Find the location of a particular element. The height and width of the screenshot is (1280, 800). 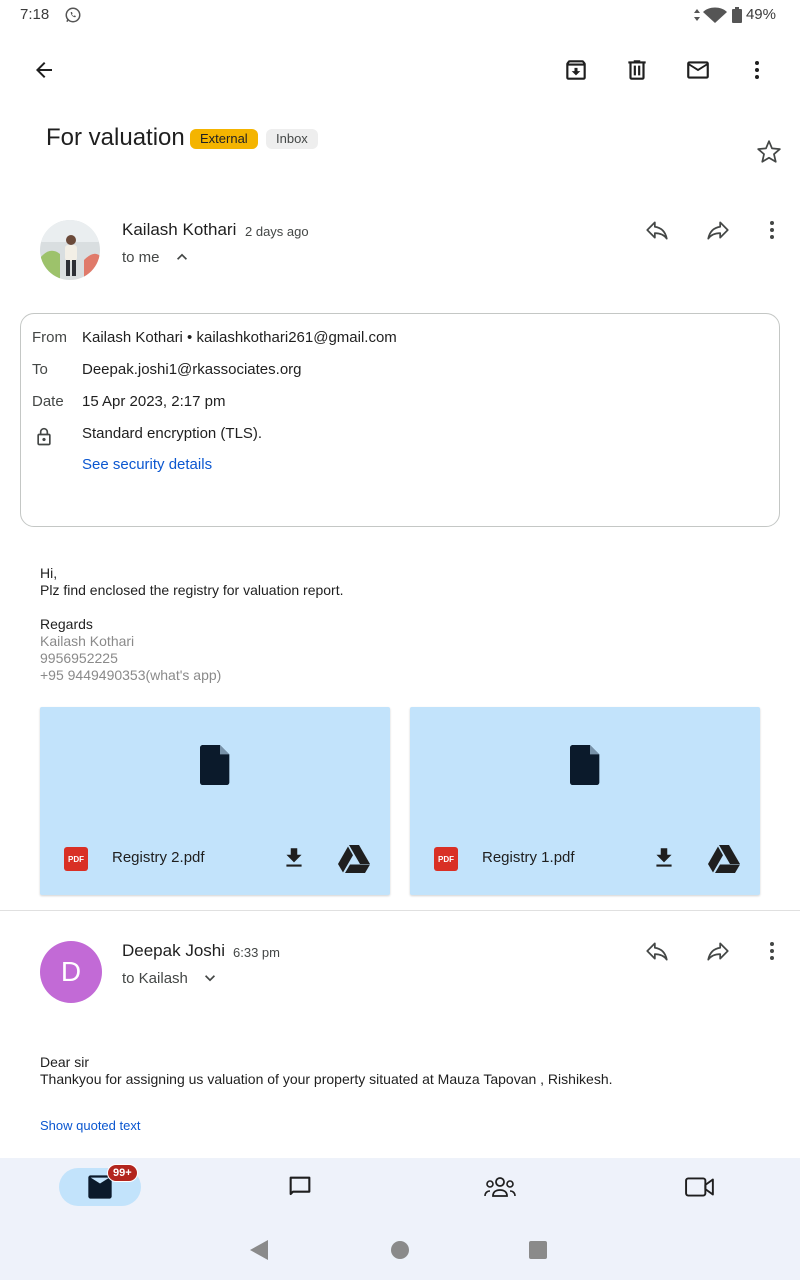

battery-percent: 49% is located at coordinates (760, 14).